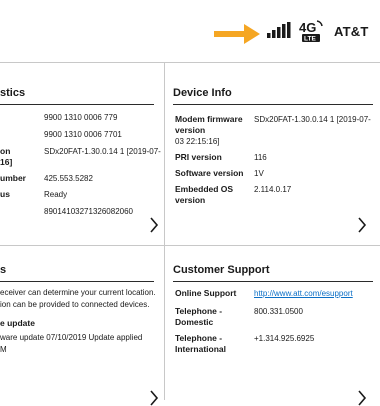 The image size is (380, 406). Describe the element at coordinates (202, 93) in the screenshot. I see `card-title: Device Info` at that location.